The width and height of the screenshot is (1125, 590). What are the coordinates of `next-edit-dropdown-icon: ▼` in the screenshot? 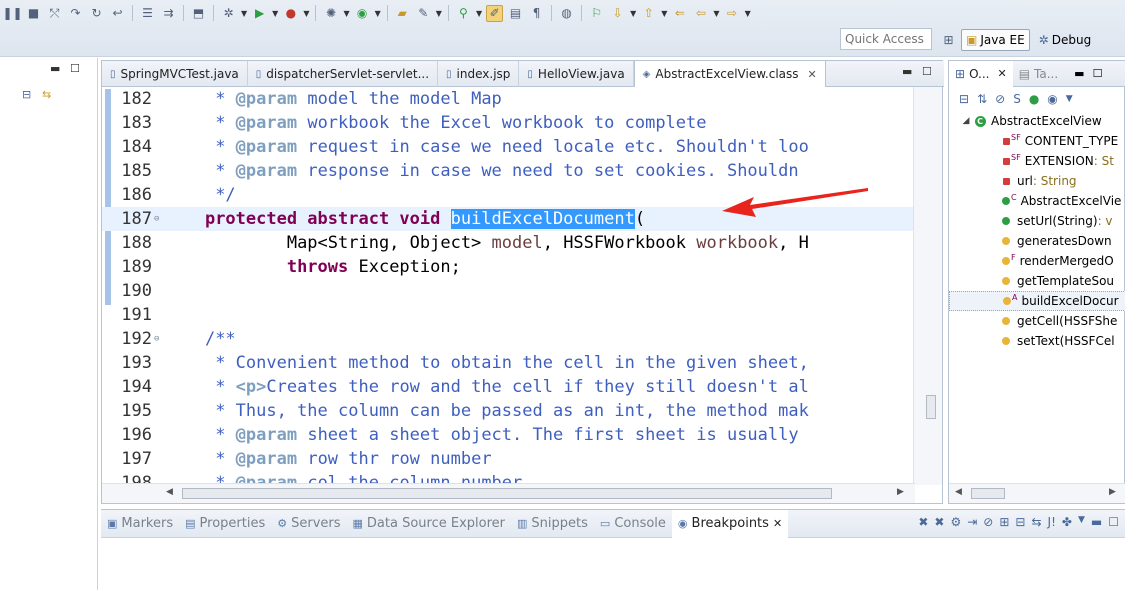 It's located at (633, 13).